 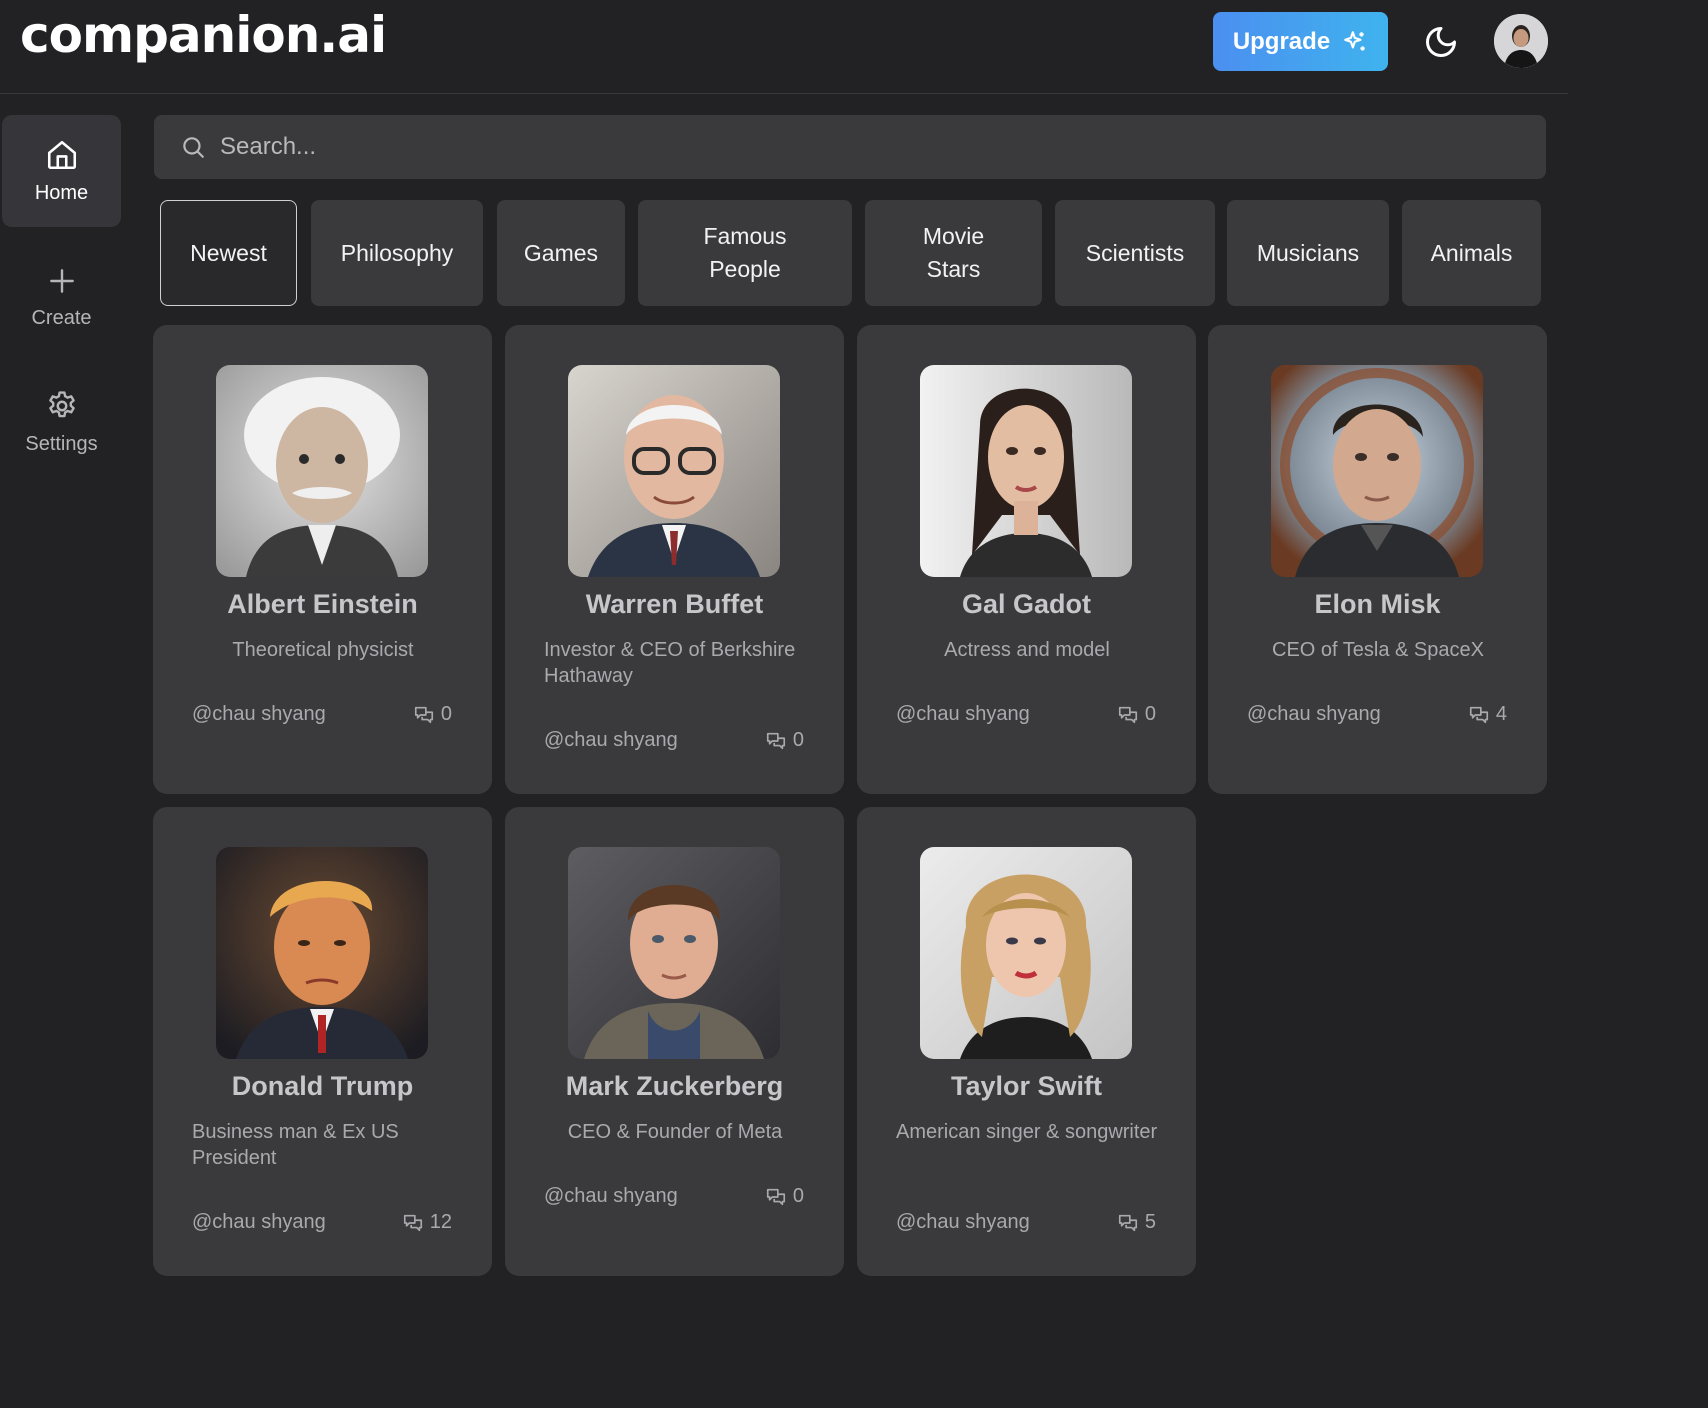 I want to click on message-count: 4, so click(x=1487, y=714).